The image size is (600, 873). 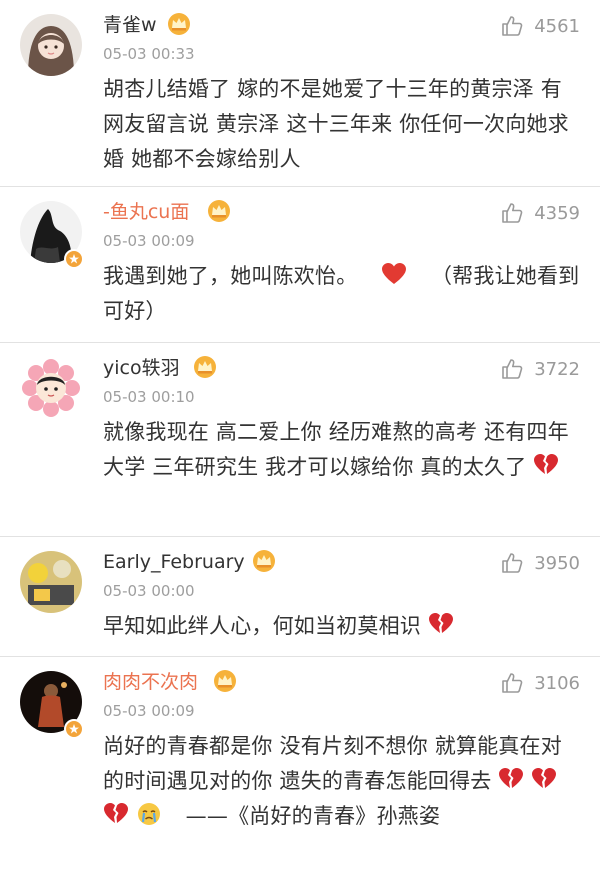 I want to click on like-button: 3950, so click(x=540, y=563).